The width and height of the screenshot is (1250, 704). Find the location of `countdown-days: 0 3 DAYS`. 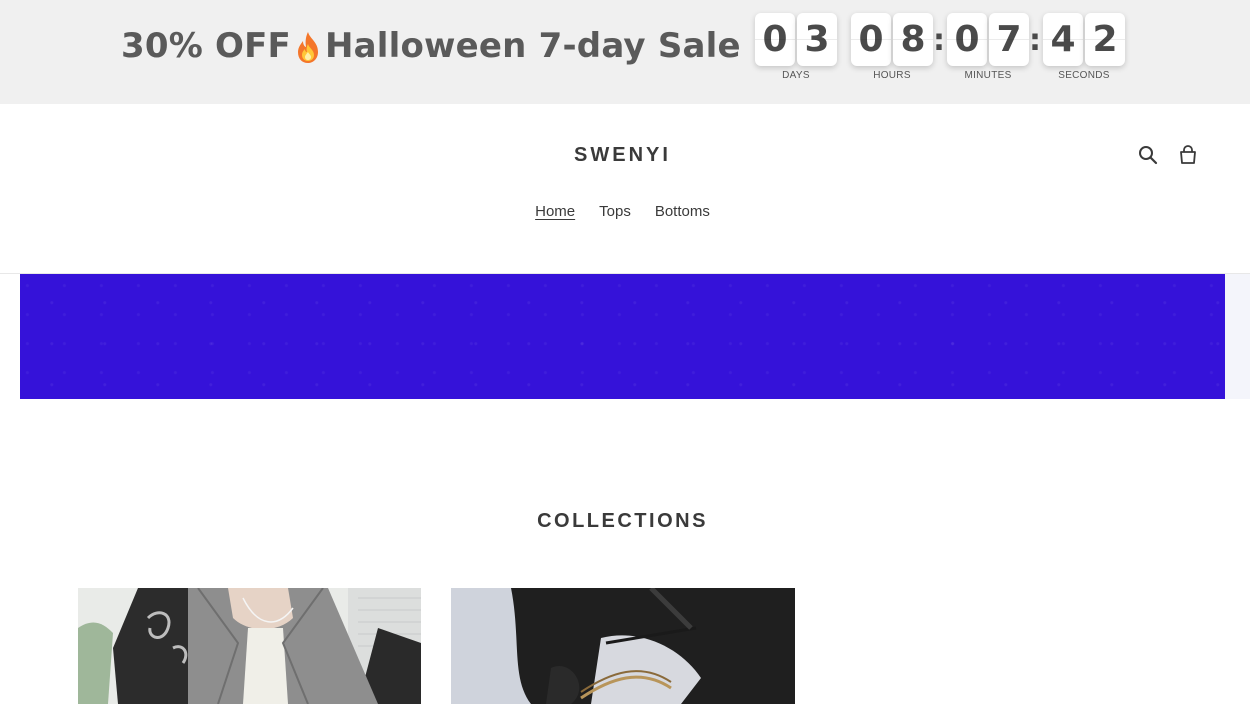

countdown-days: 0 3 DAYS is located at coordinates (796, 47).